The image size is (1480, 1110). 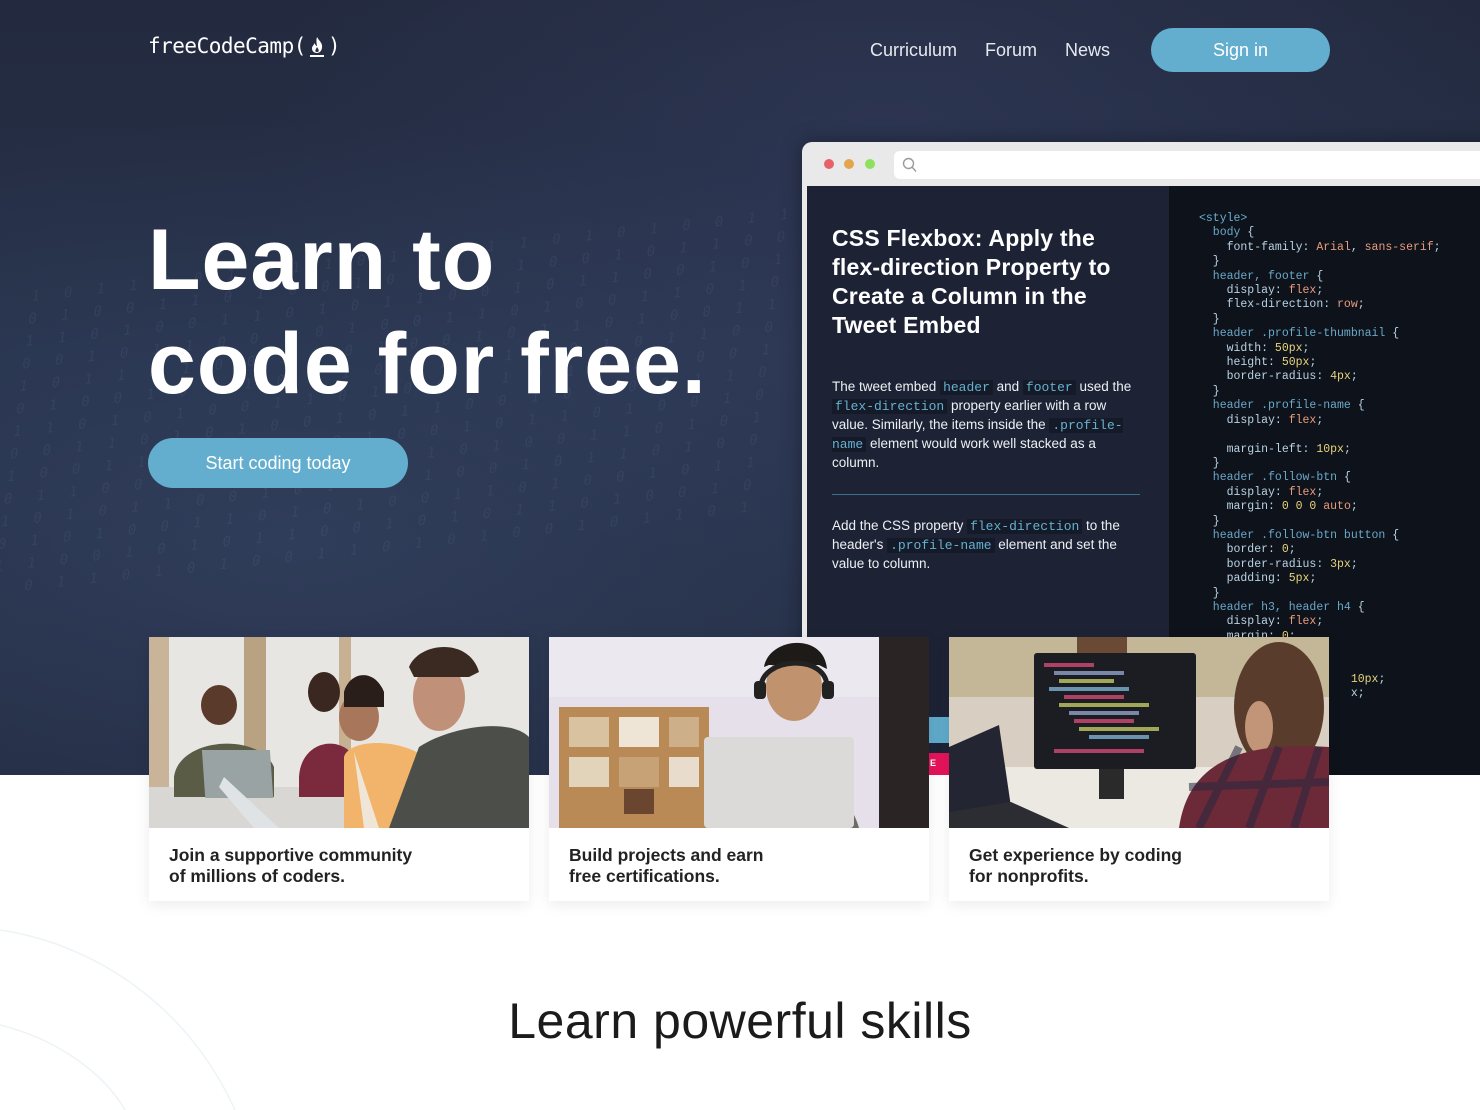 I want to click on decorative-ribbon-pink: E, so click(x=939, y=764).